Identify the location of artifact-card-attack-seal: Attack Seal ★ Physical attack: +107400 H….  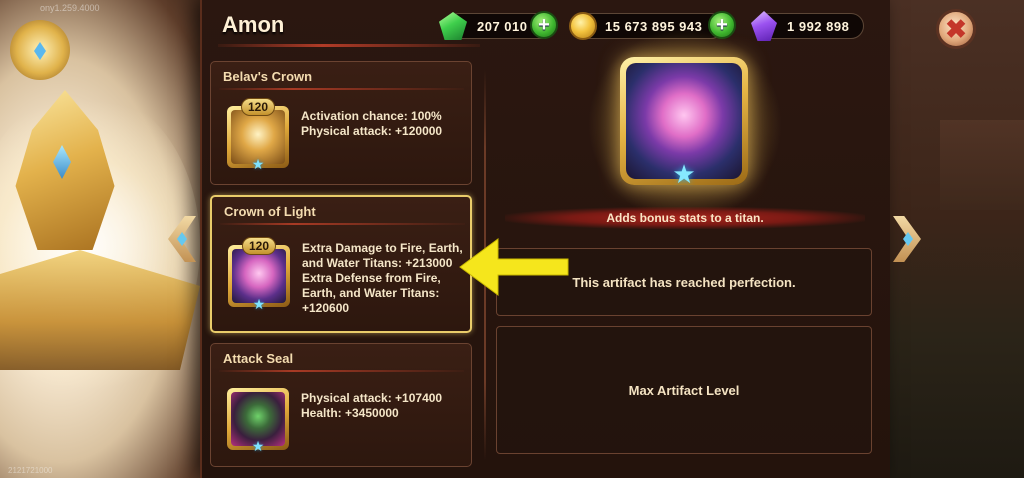
(341, 405).